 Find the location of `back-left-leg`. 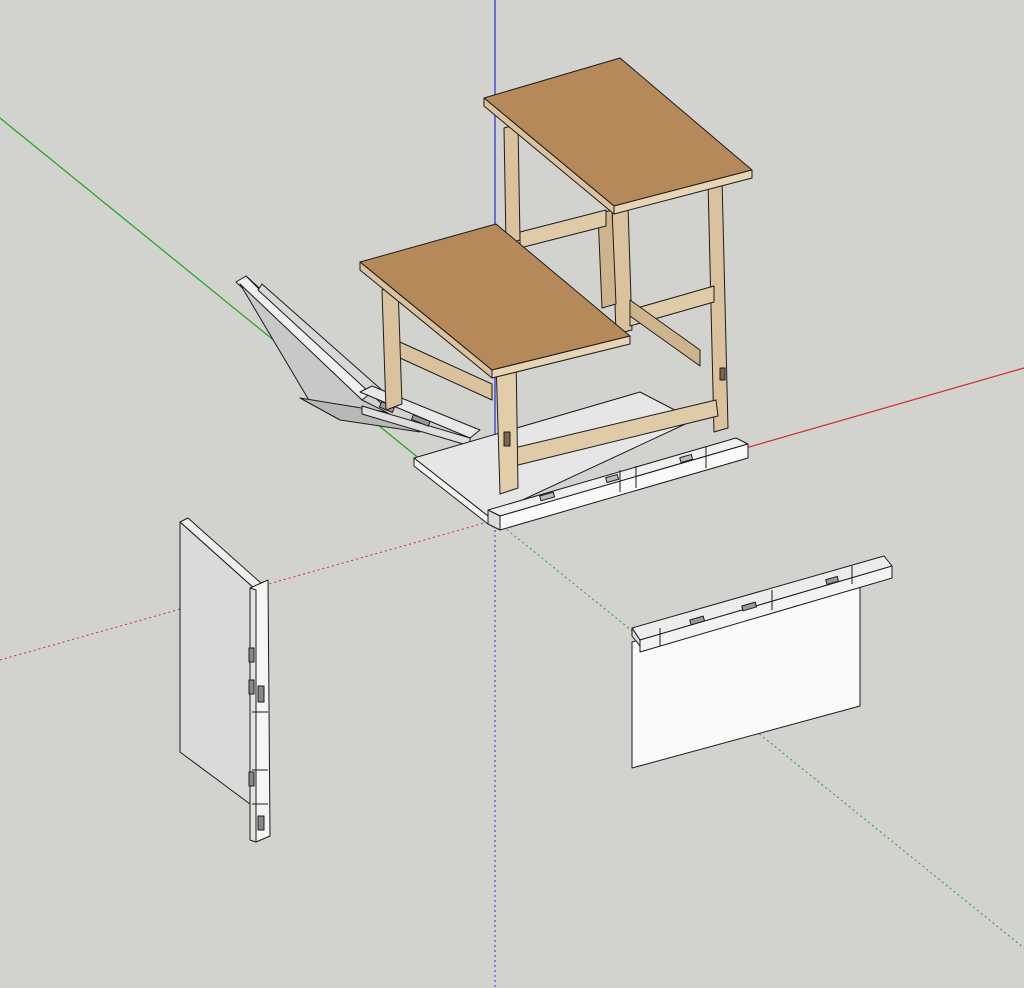

back-left-leg is located at coordinates (512, 184).